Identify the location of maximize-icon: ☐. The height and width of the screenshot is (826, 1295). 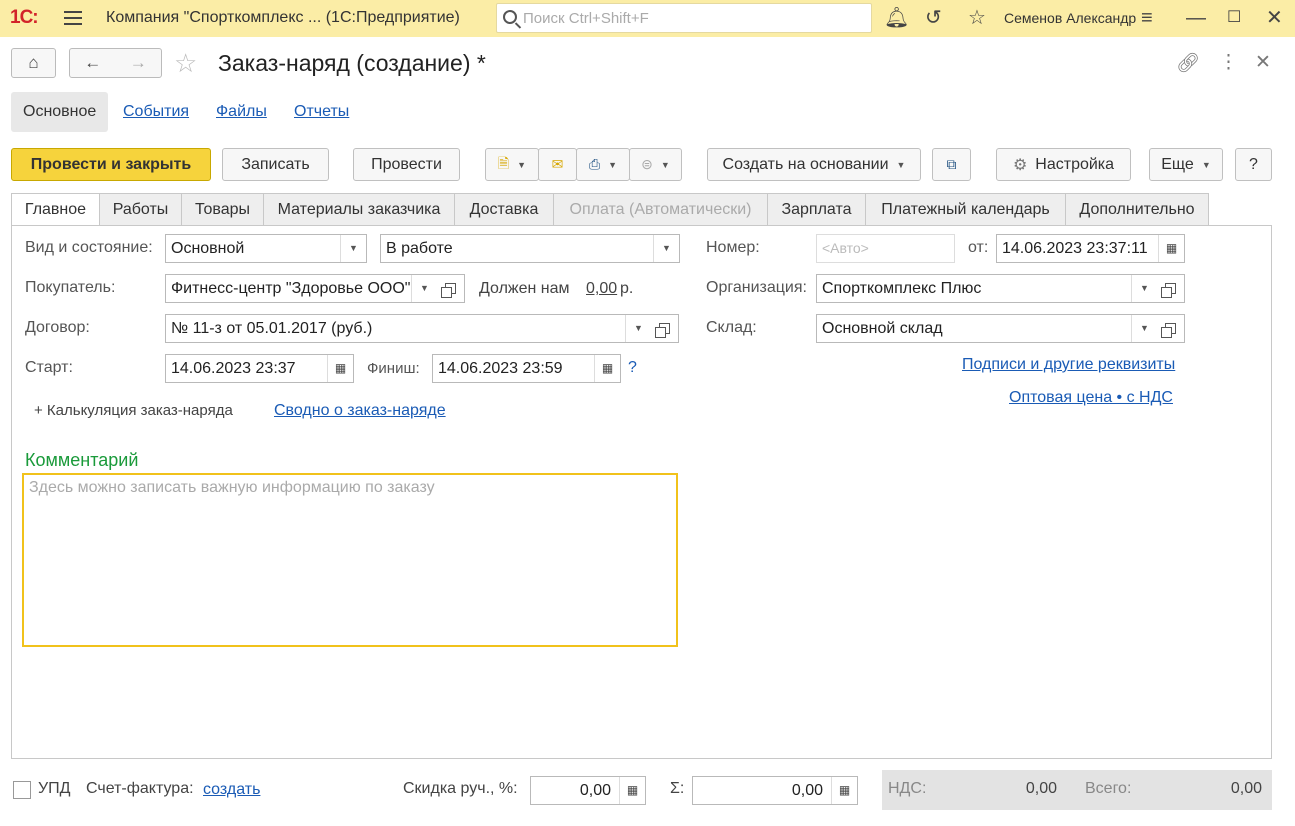
(1234, 18).